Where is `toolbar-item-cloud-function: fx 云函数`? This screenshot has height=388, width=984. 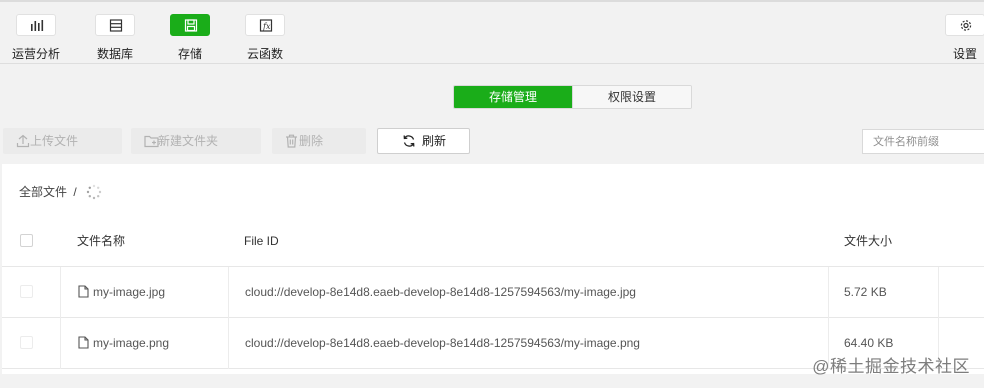 toolbar-item-cloud-function: fx 云函数 is located at coordinates (265, 37).